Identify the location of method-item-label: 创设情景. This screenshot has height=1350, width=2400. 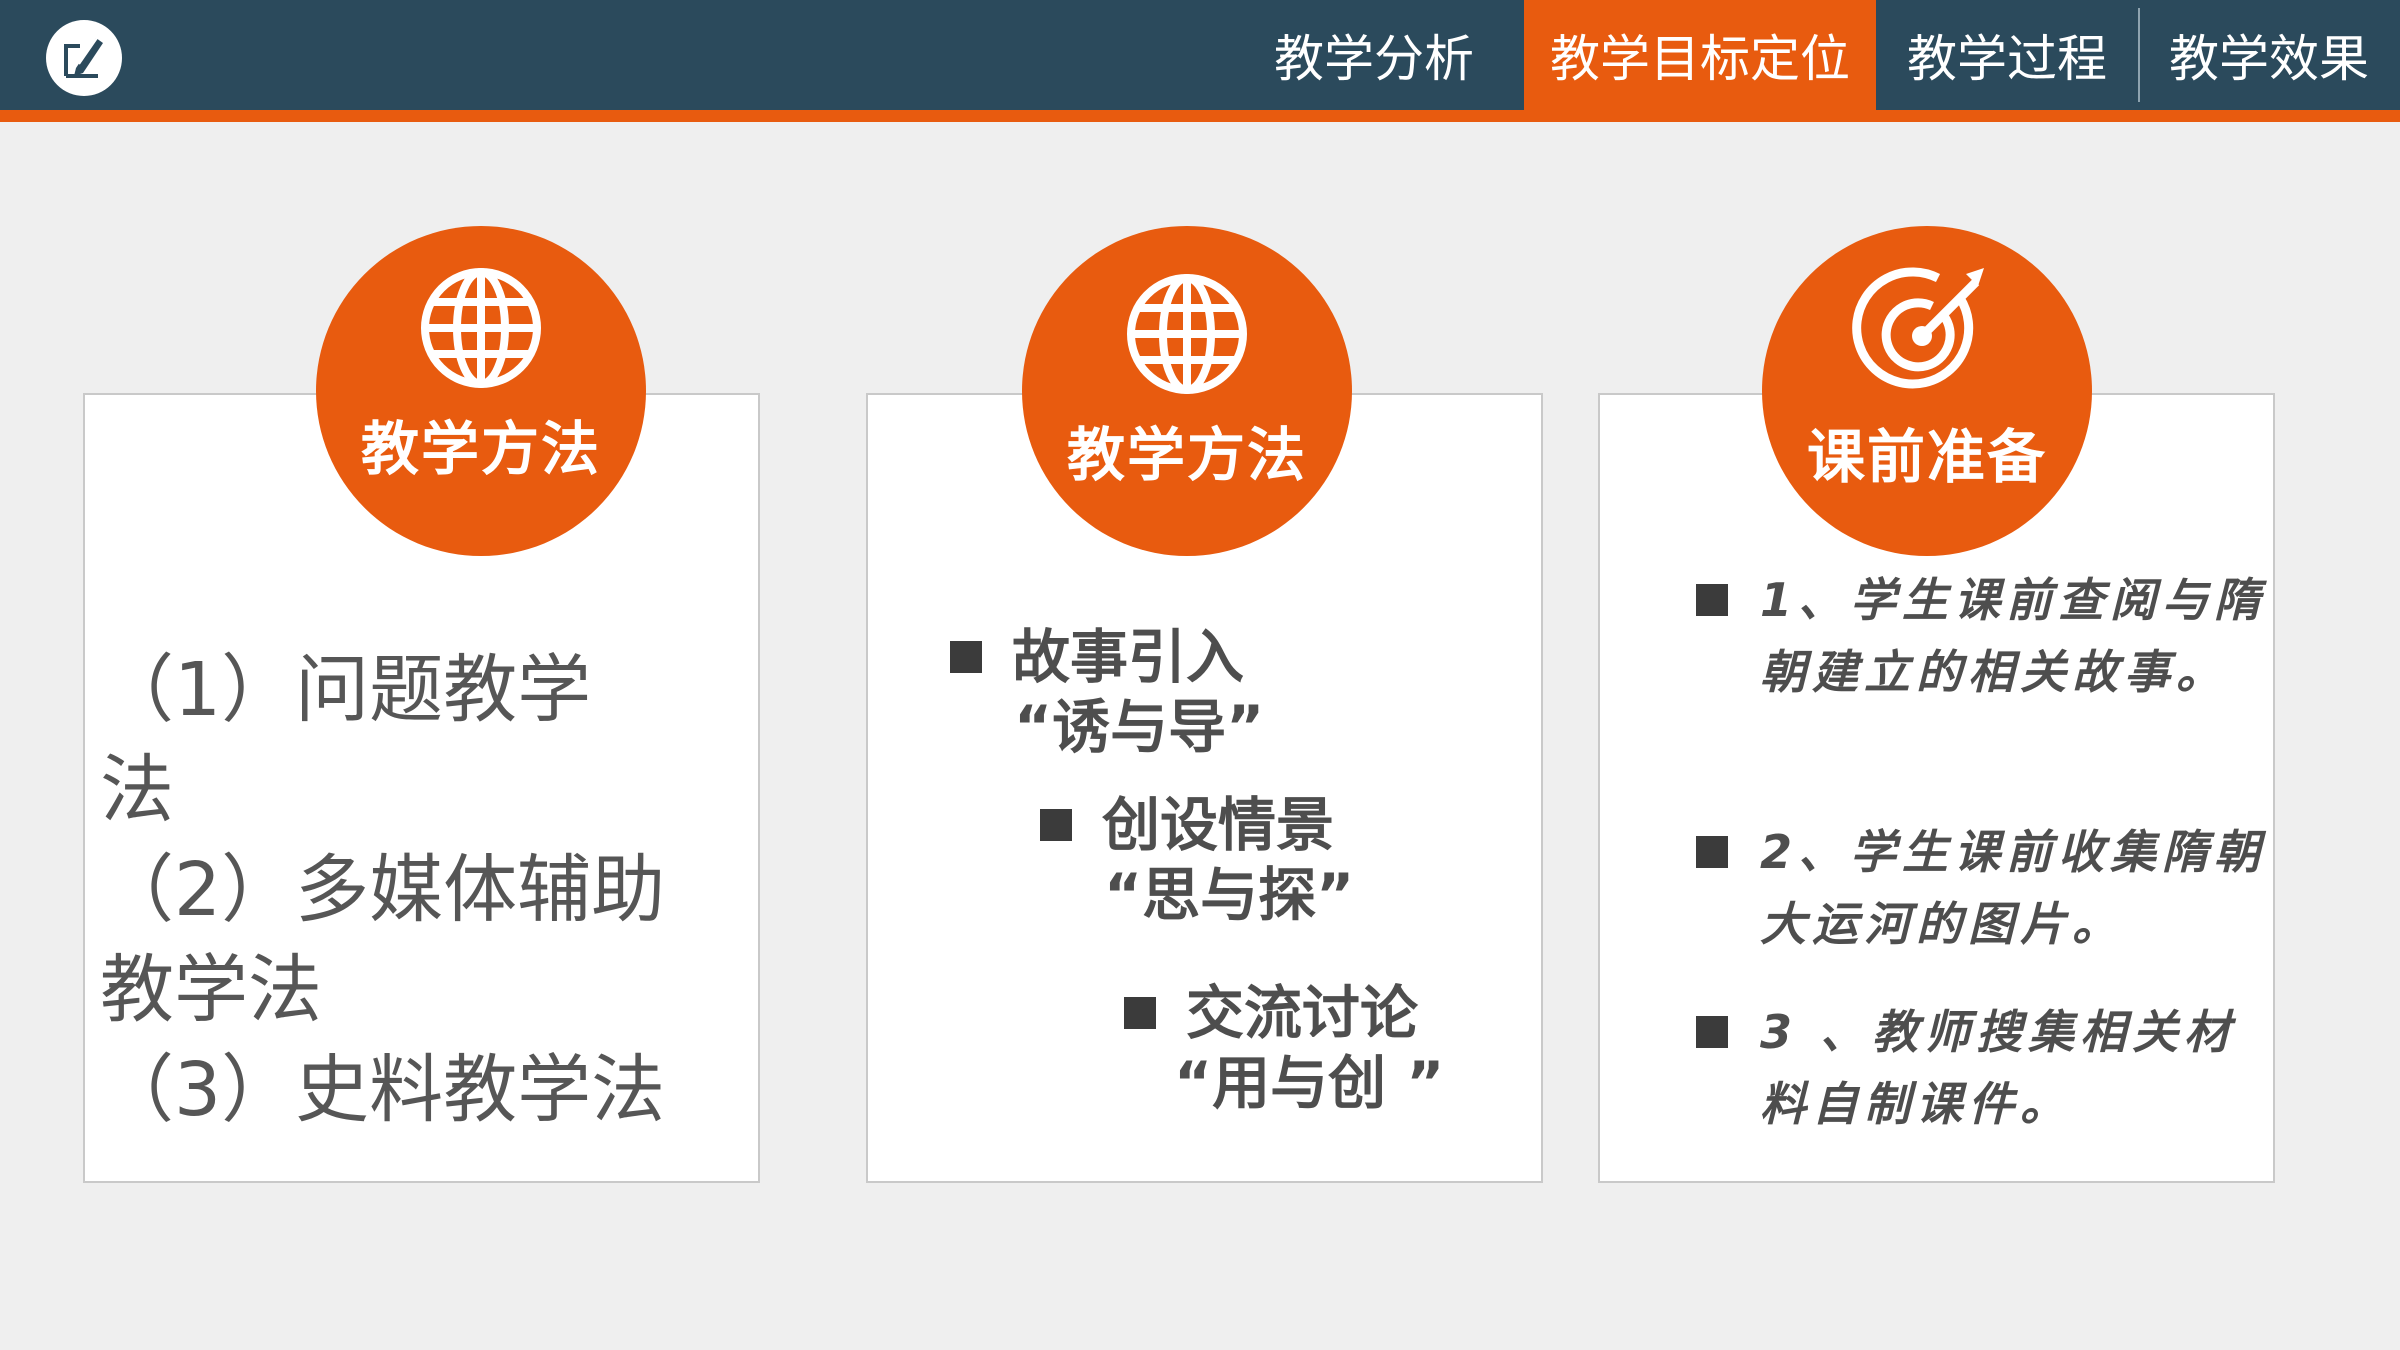
(1218, 825).